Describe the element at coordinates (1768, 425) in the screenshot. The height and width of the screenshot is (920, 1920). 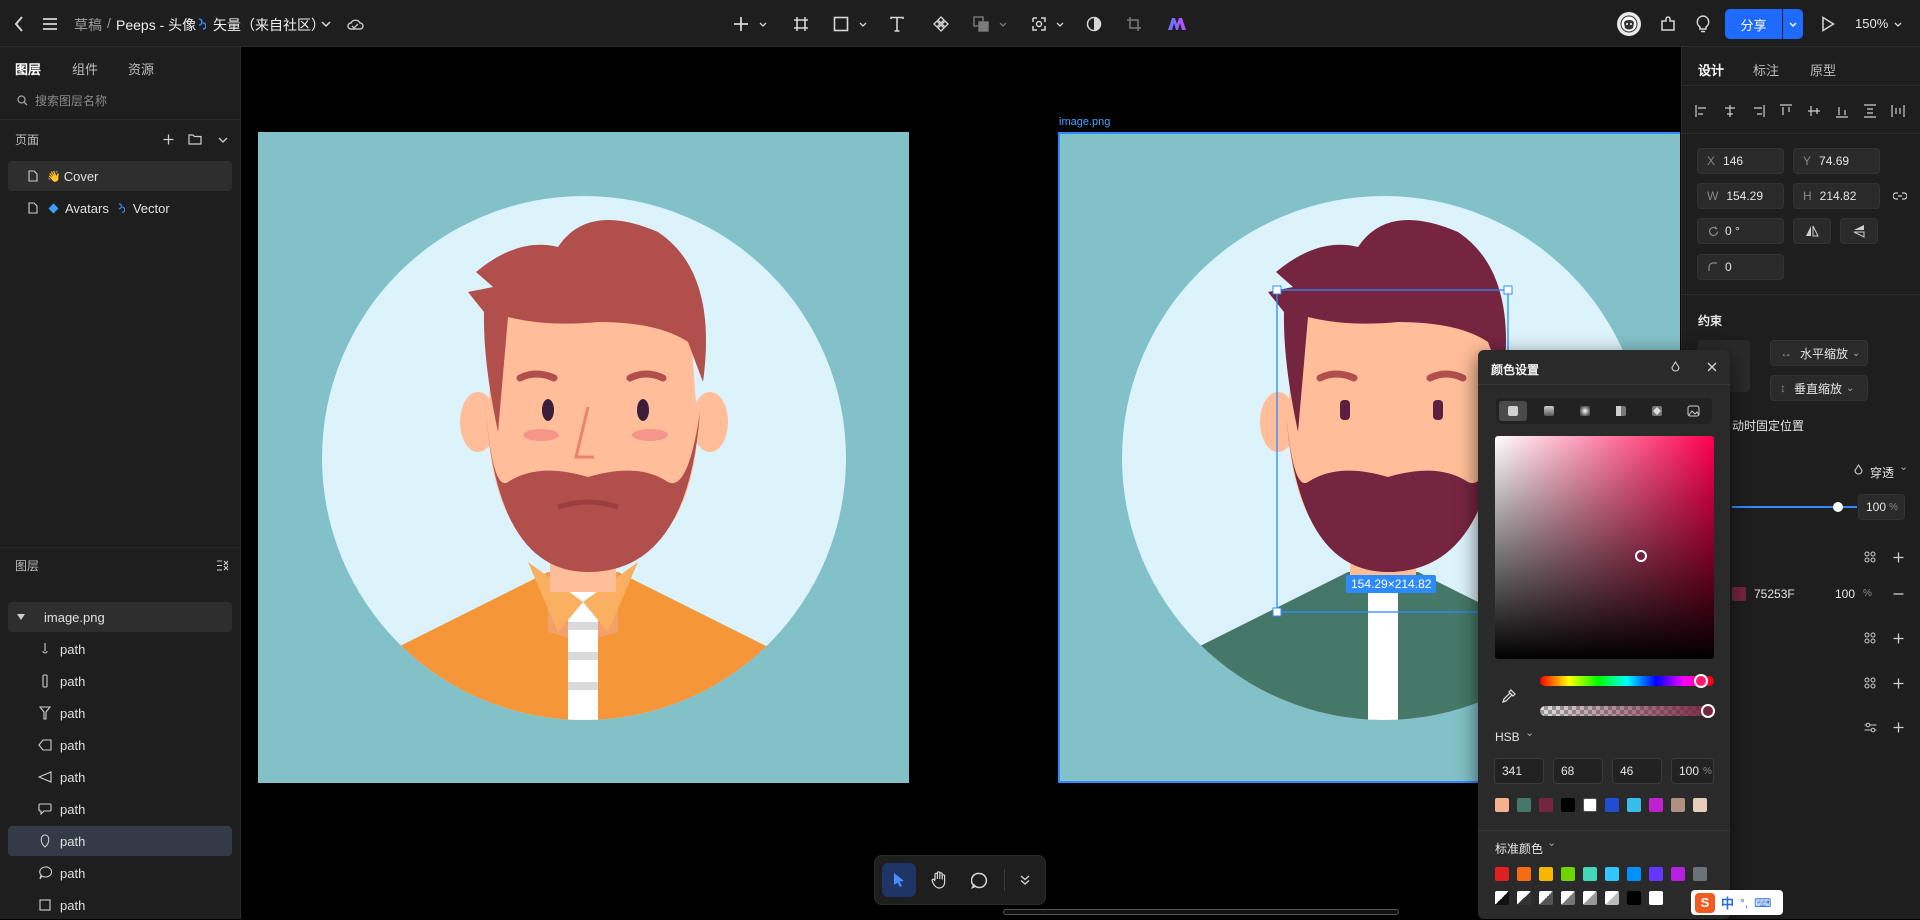
I see `fixed-position-label: 动时固定位置` at that location.